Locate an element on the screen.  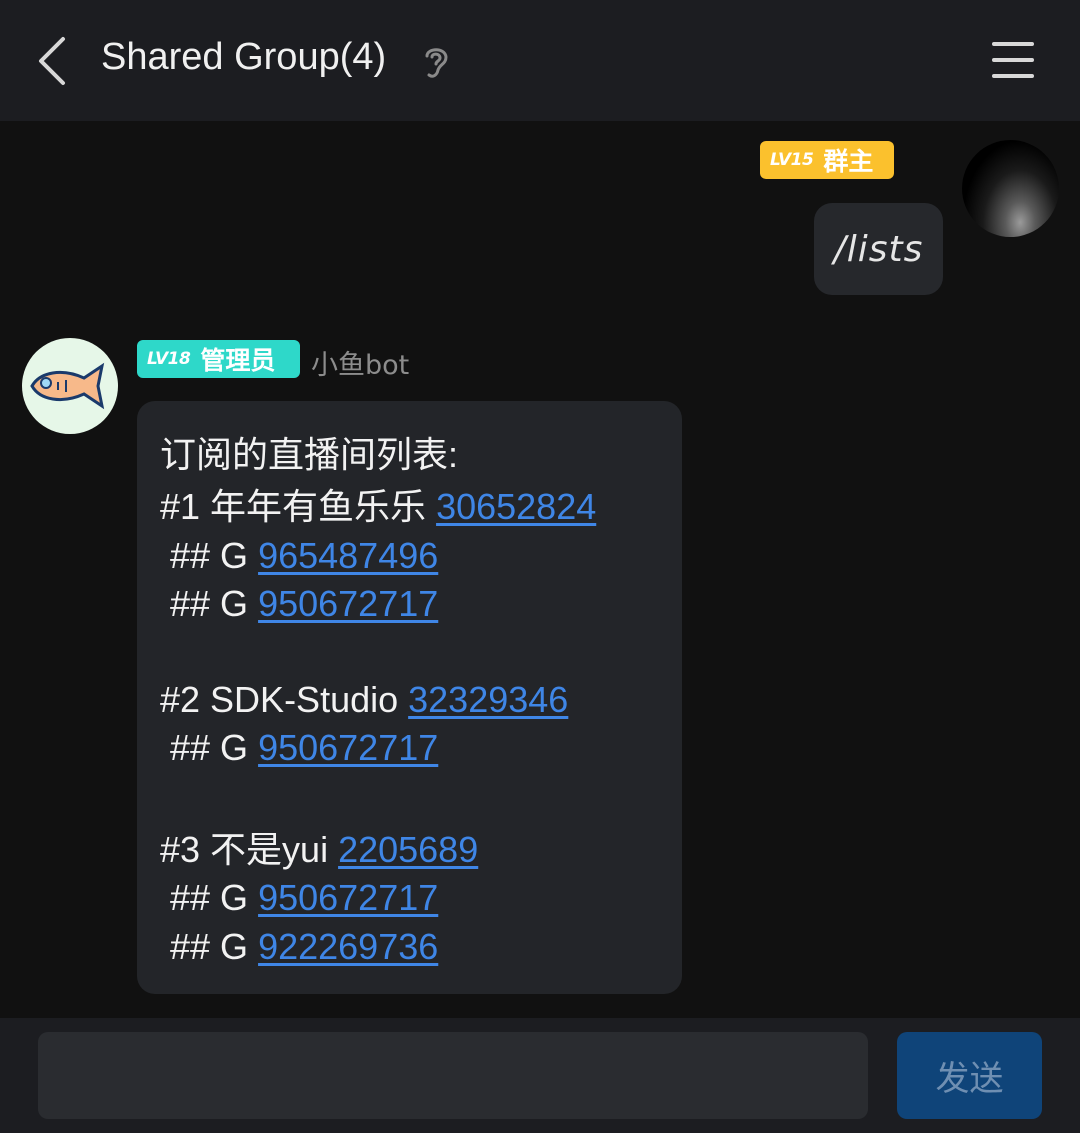
room-label: #1 年年有鱼乐乐 is located at coordinates (298, 506).